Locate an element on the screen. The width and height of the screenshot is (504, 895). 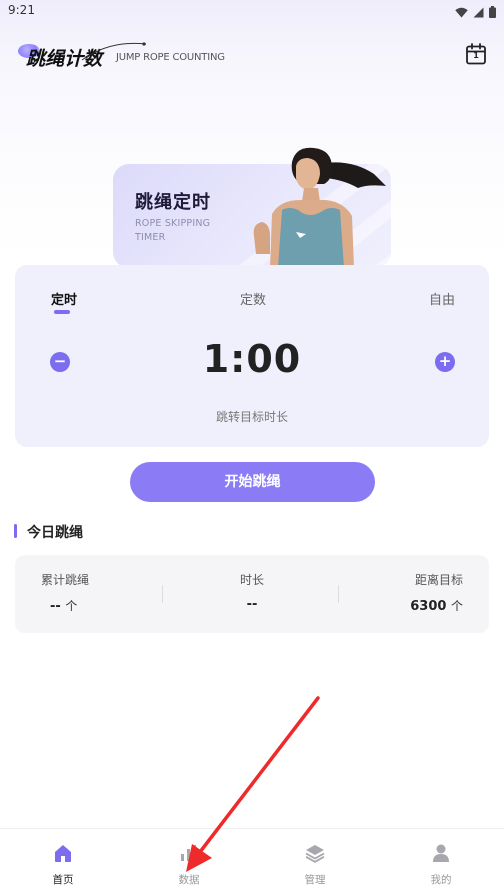
bar-chart-icon is located at coordinates (188, 853).